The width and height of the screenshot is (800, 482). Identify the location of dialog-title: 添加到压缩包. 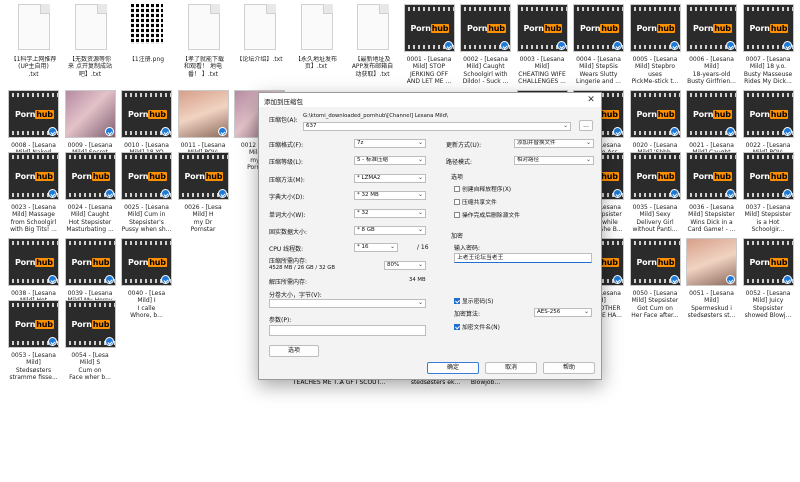
(283, 102).